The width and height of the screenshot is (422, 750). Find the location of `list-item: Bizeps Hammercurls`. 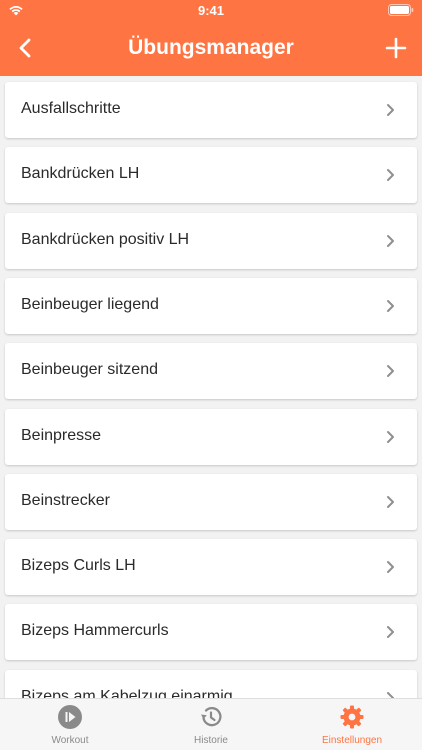

list-item: Bizeps Hammercurls is located at coordinates (211, 632).